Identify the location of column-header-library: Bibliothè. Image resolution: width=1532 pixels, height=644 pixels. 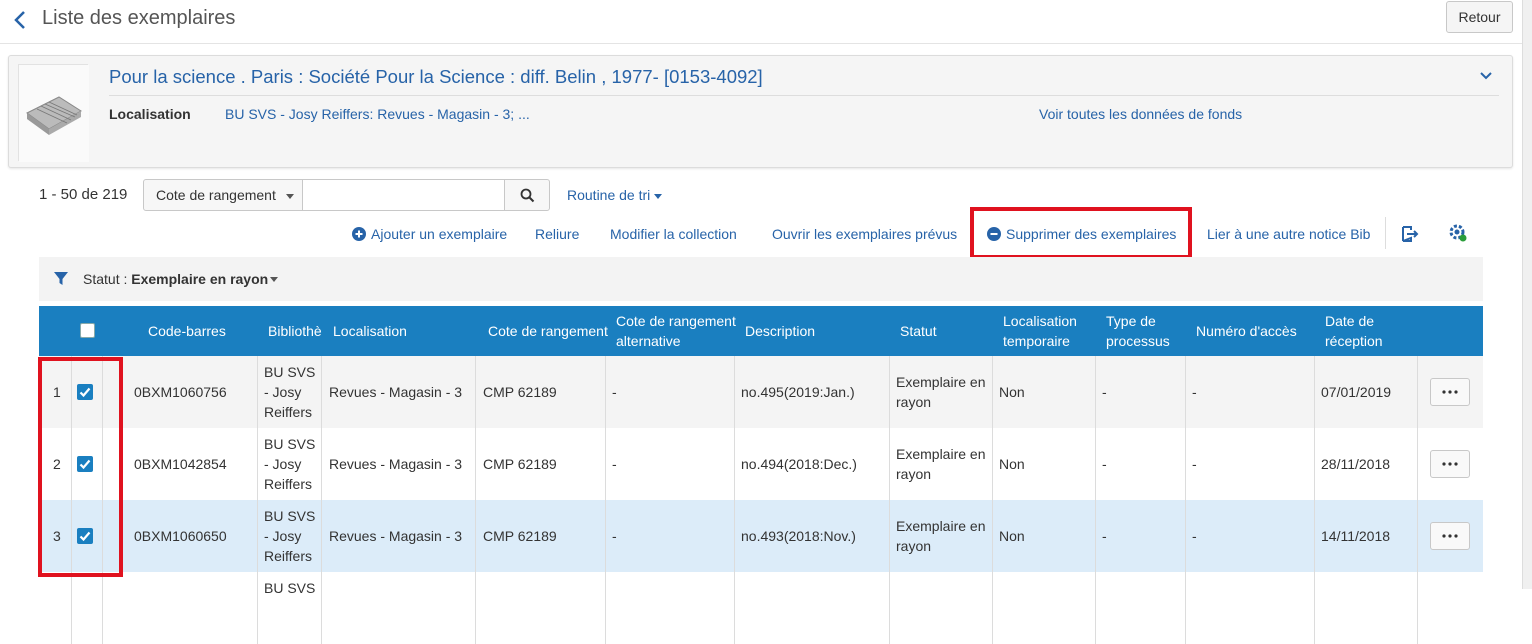
(295, 331).